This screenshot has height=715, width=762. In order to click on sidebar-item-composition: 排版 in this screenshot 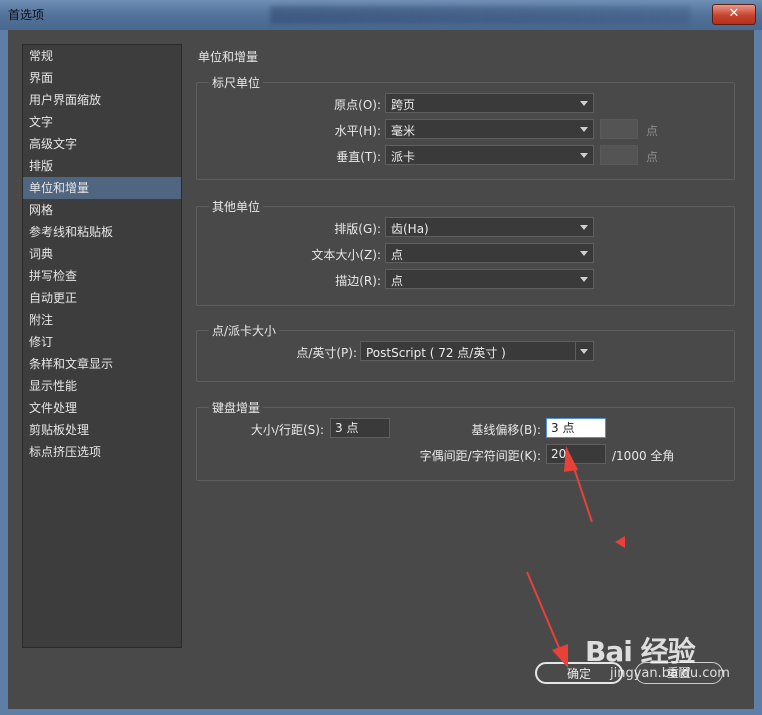, I will do `click(102, 166)`.